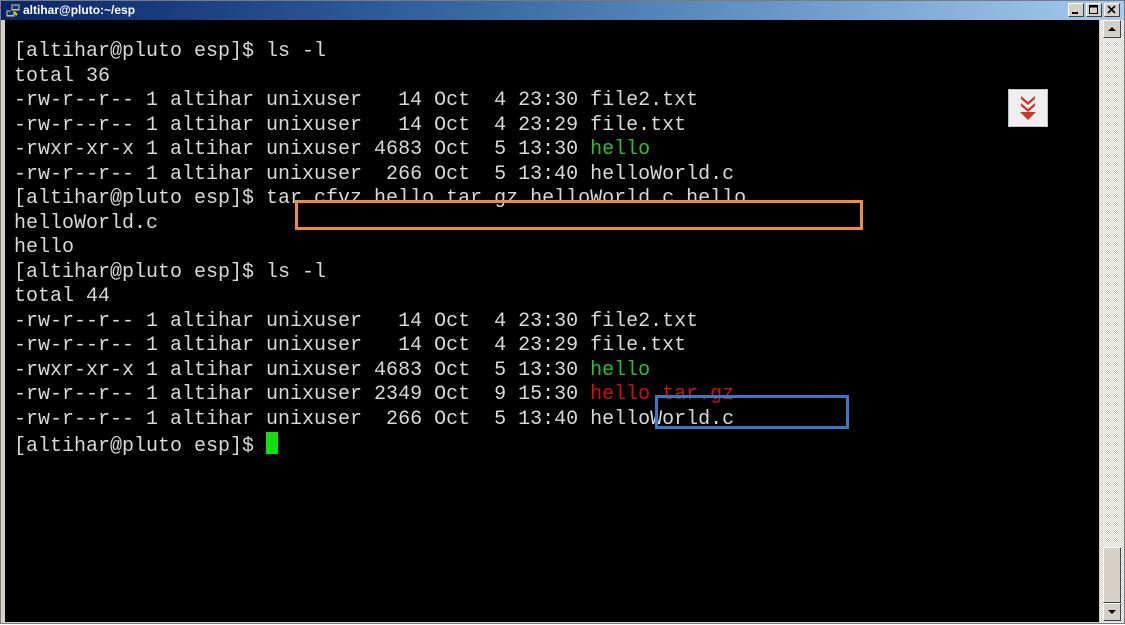 The image size is (1125, 625). I want to click on scroll-up-button, so click(1112, 29).